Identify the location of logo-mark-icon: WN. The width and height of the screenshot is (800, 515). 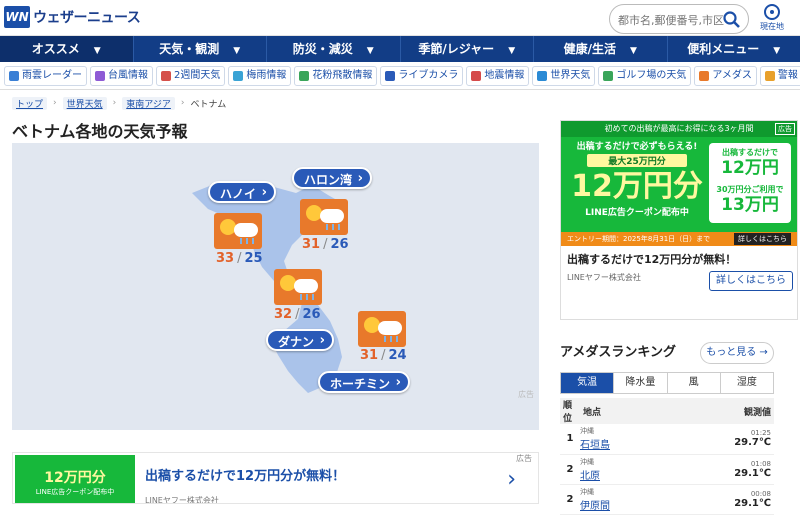
(17, 17).